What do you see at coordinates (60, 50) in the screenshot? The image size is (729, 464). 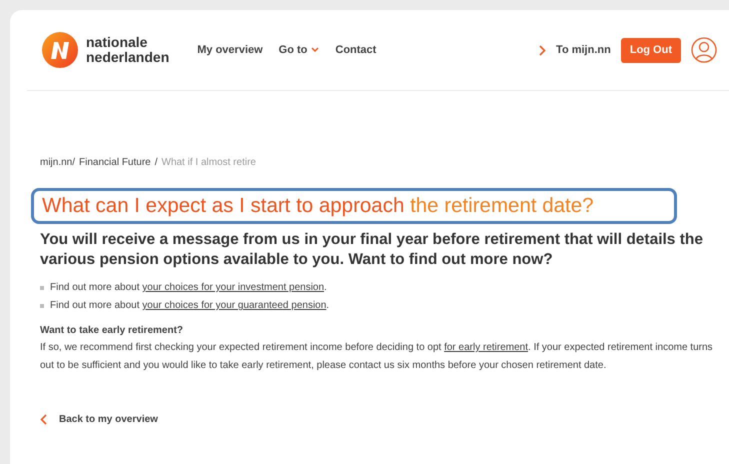 I see `logo-icon` at bounding box center [60, 50].